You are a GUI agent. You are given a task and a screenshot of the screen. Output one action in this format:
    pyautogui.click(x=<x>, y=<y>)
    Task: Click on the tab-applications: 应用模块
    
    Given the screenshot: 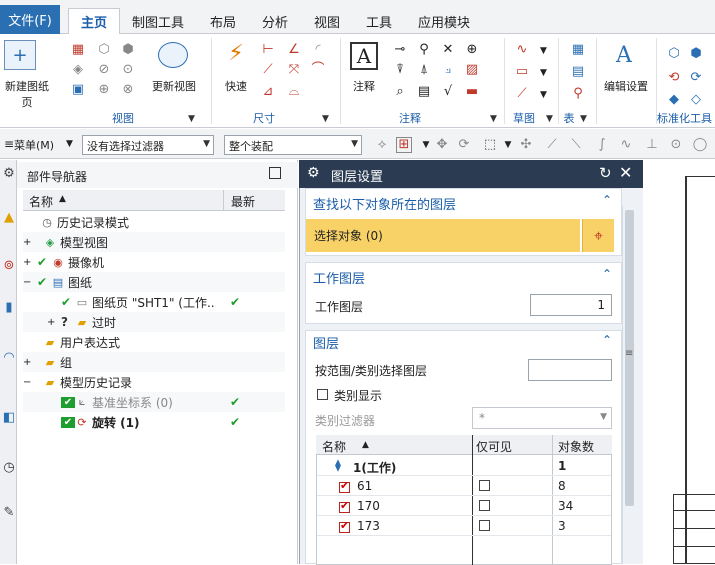 What is the action you would take?
    pyautogui.click(x=444, y=21)
    